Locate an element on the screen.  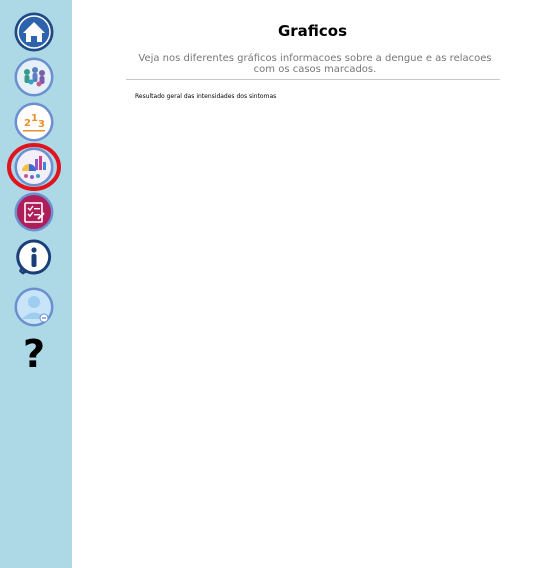
svg-text: 1 is located at coordinates (34, 118).